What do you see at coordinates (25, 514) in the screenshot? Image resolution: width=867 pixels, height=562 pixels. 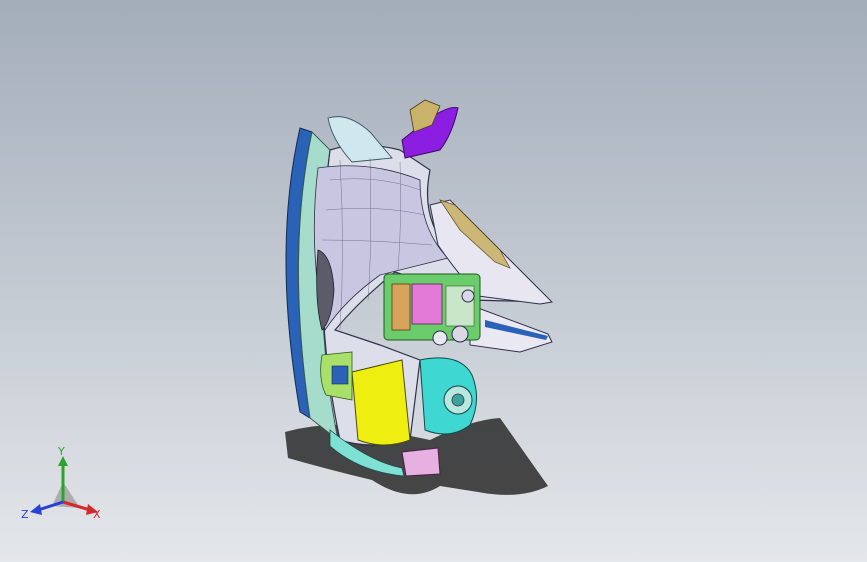 I see `z-axis-label: Z` at bounding box center [25, 514].